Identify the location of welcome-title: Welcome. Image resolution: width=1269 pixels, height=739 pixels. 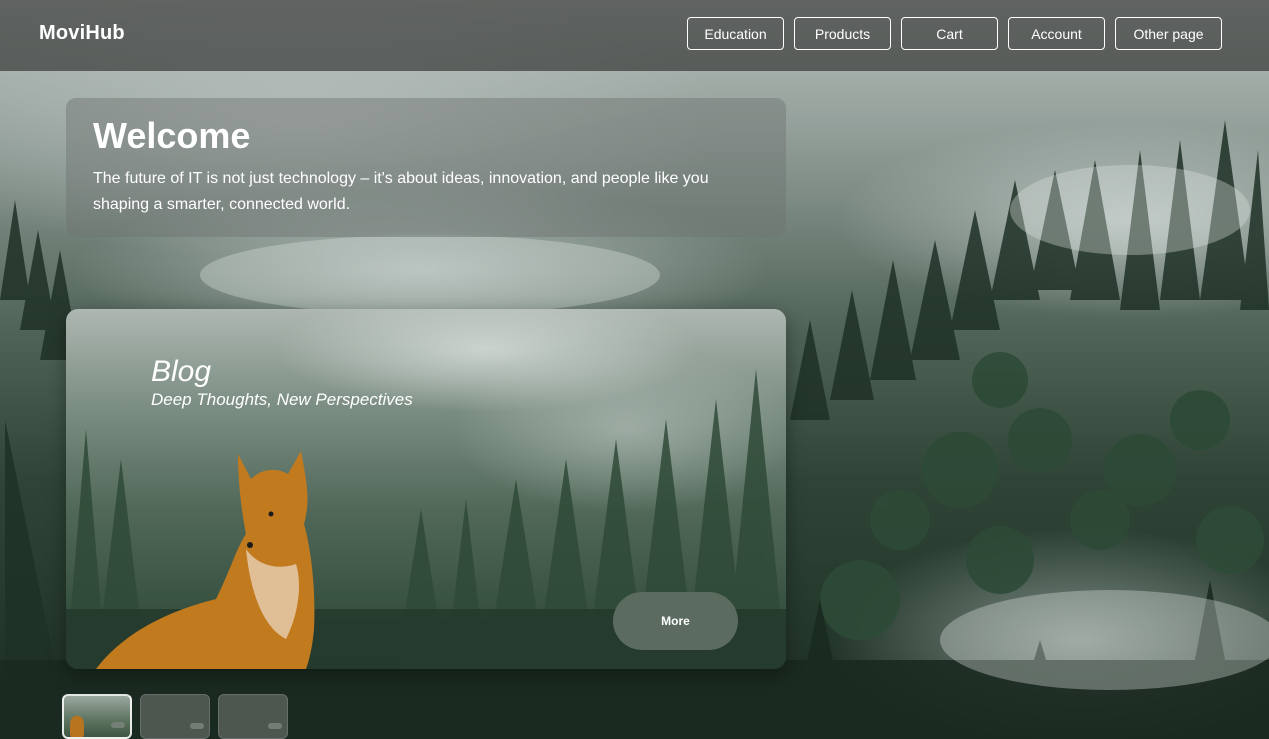
(172, 135).